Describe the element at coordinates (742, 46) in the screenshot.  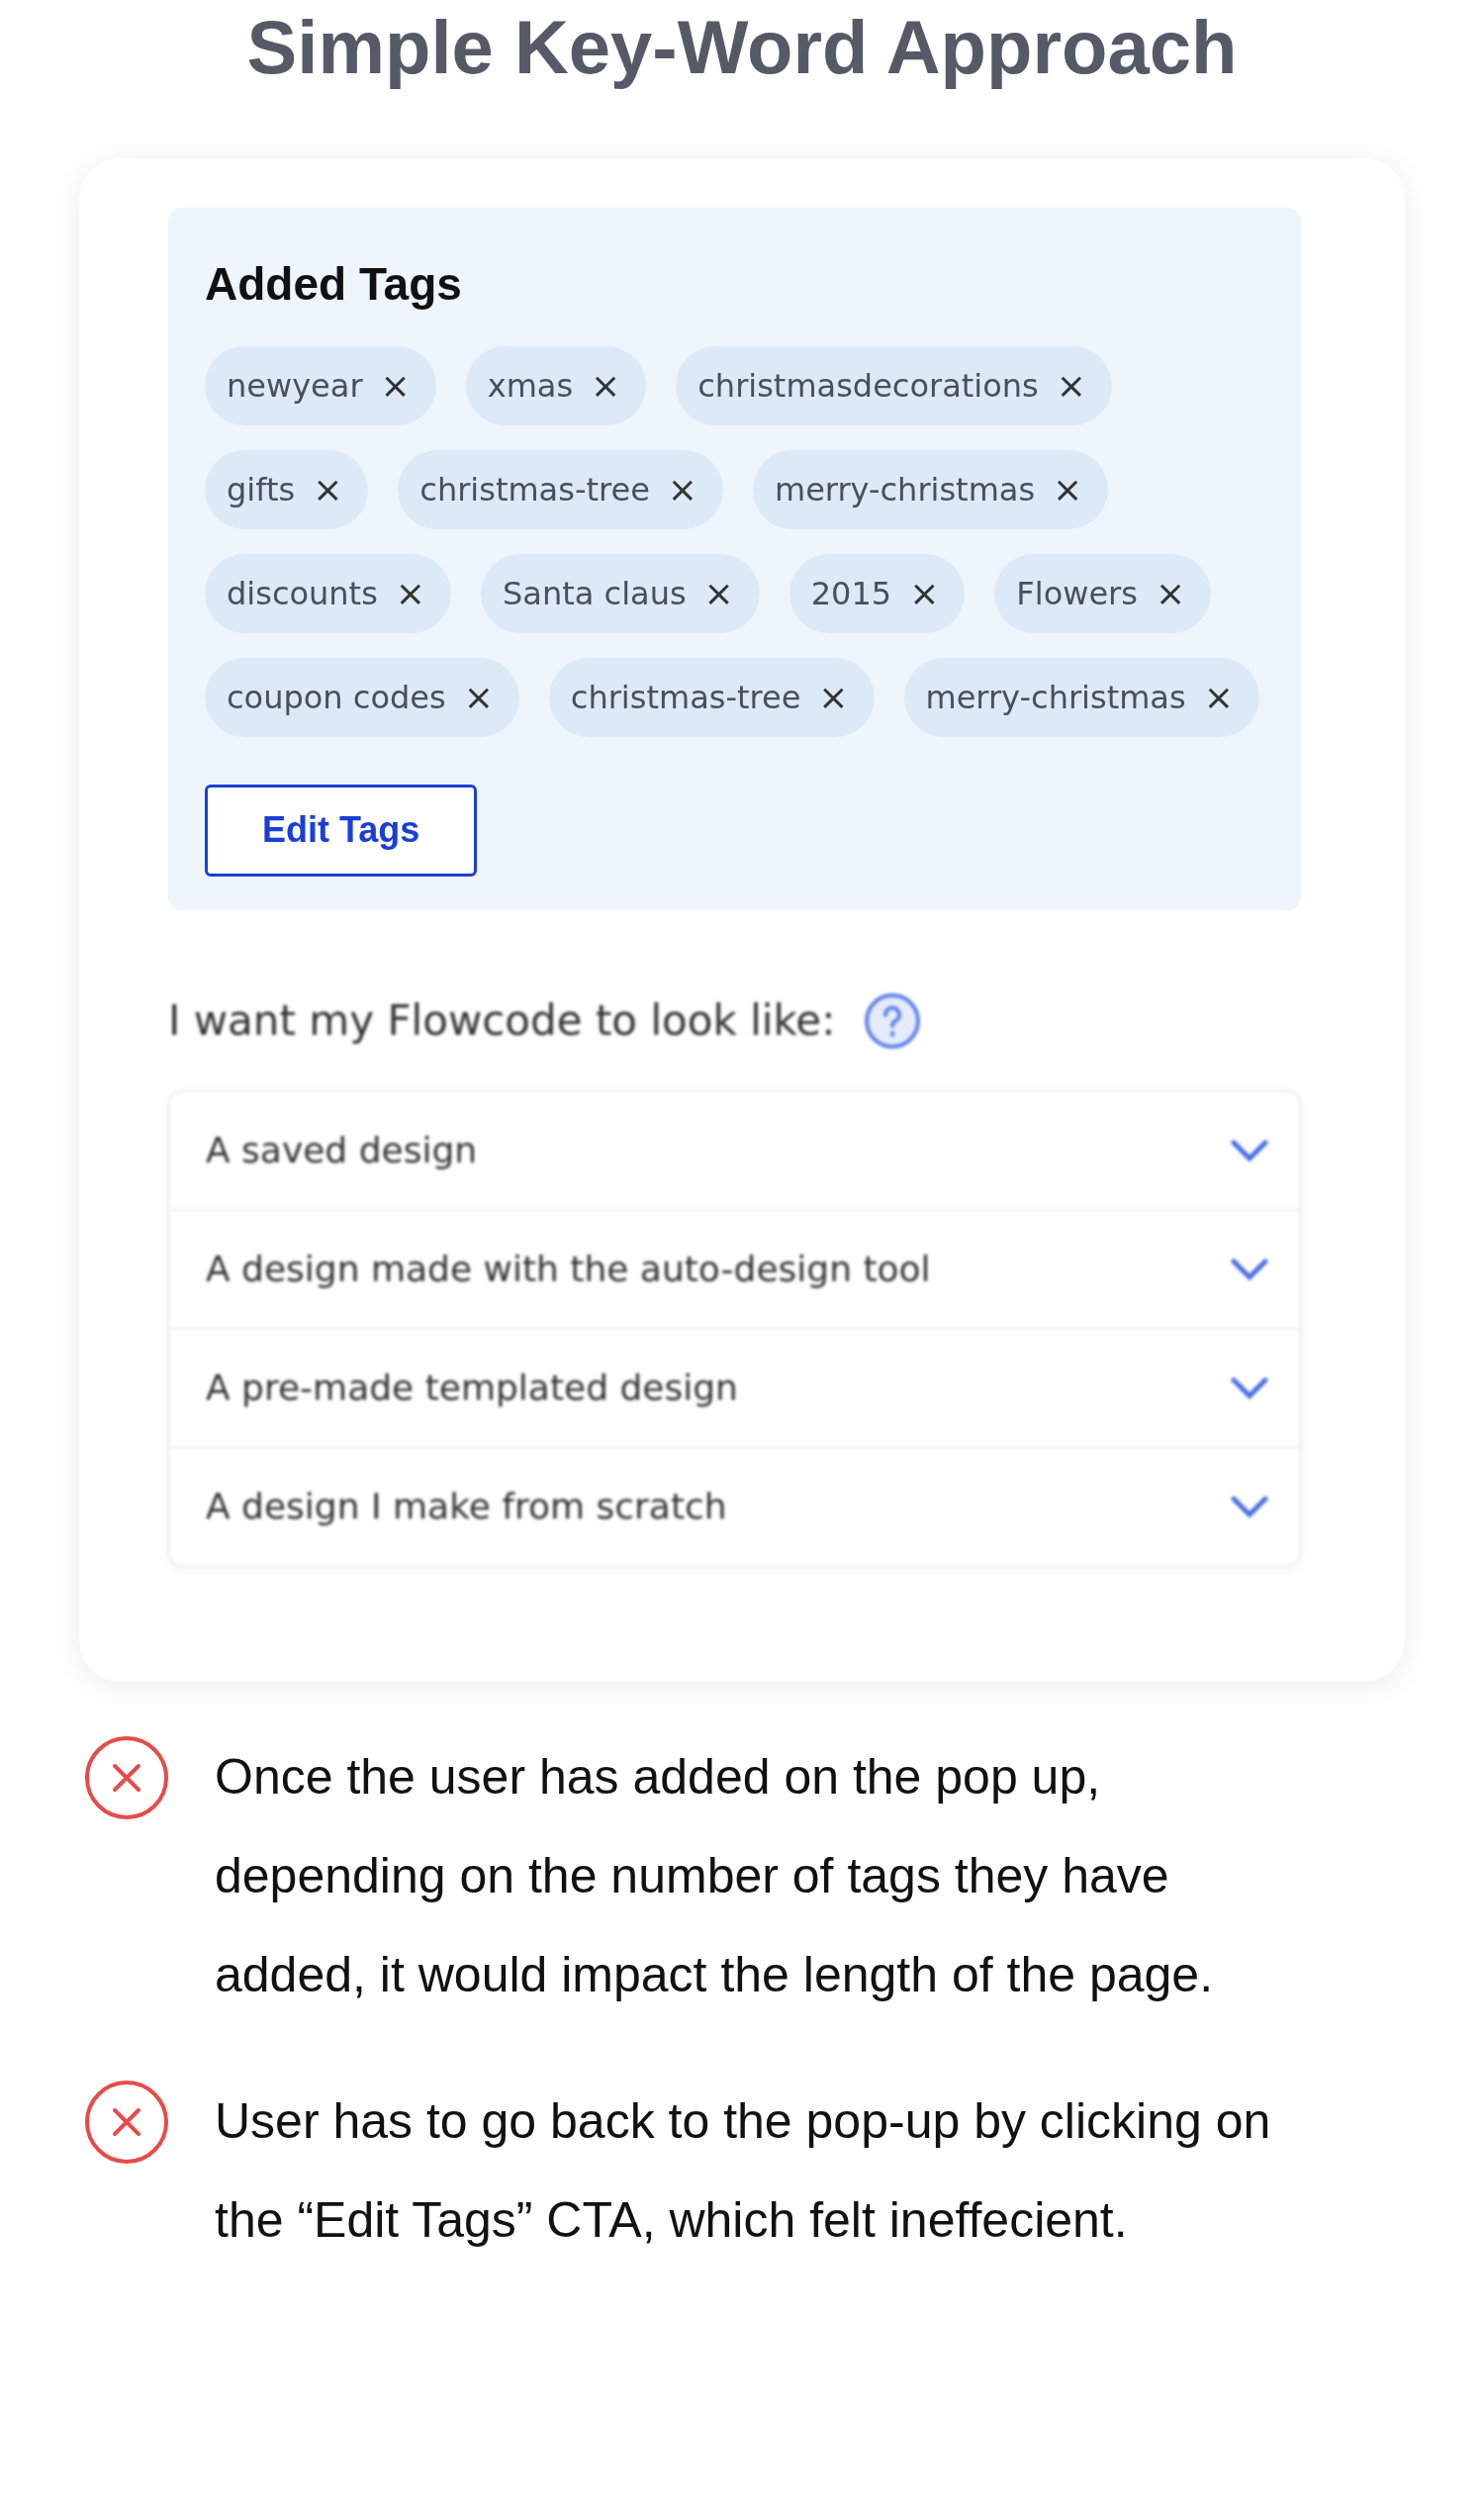
I see `page-title: Simple Key-Word Approach` at that location.